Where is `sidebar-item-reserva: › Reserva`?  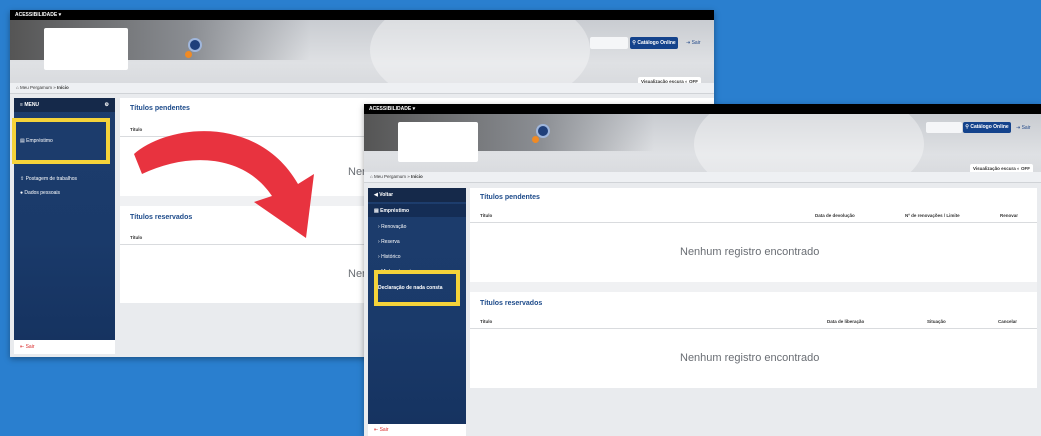
sidebar-item-reserva: › Reserva is located at coordinates (389, 242).